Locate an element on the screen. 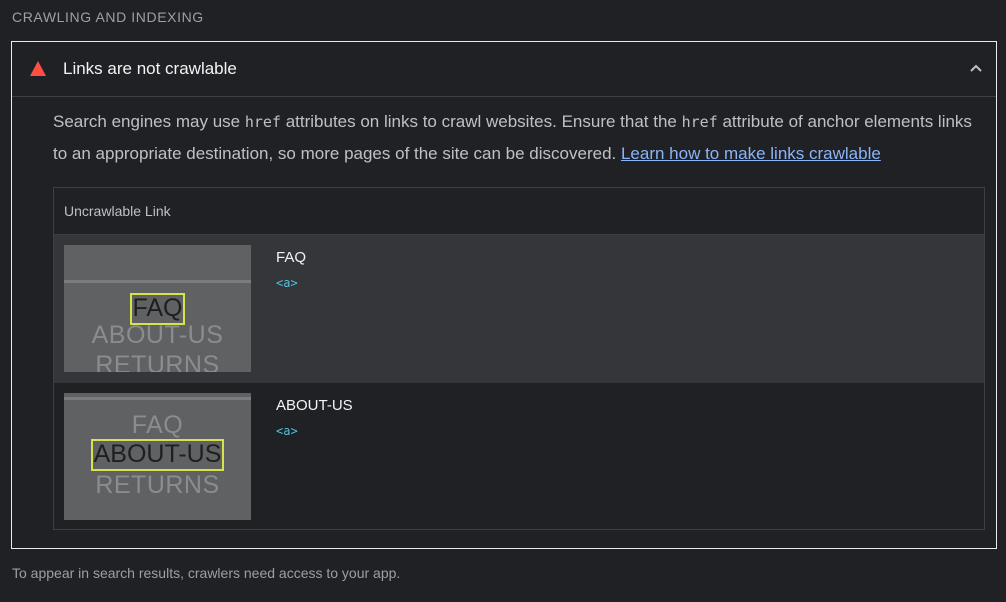 This screenshot has width=1006, height=602. thumbnail-highlight: FAQ is located at coordinates (157, 309).